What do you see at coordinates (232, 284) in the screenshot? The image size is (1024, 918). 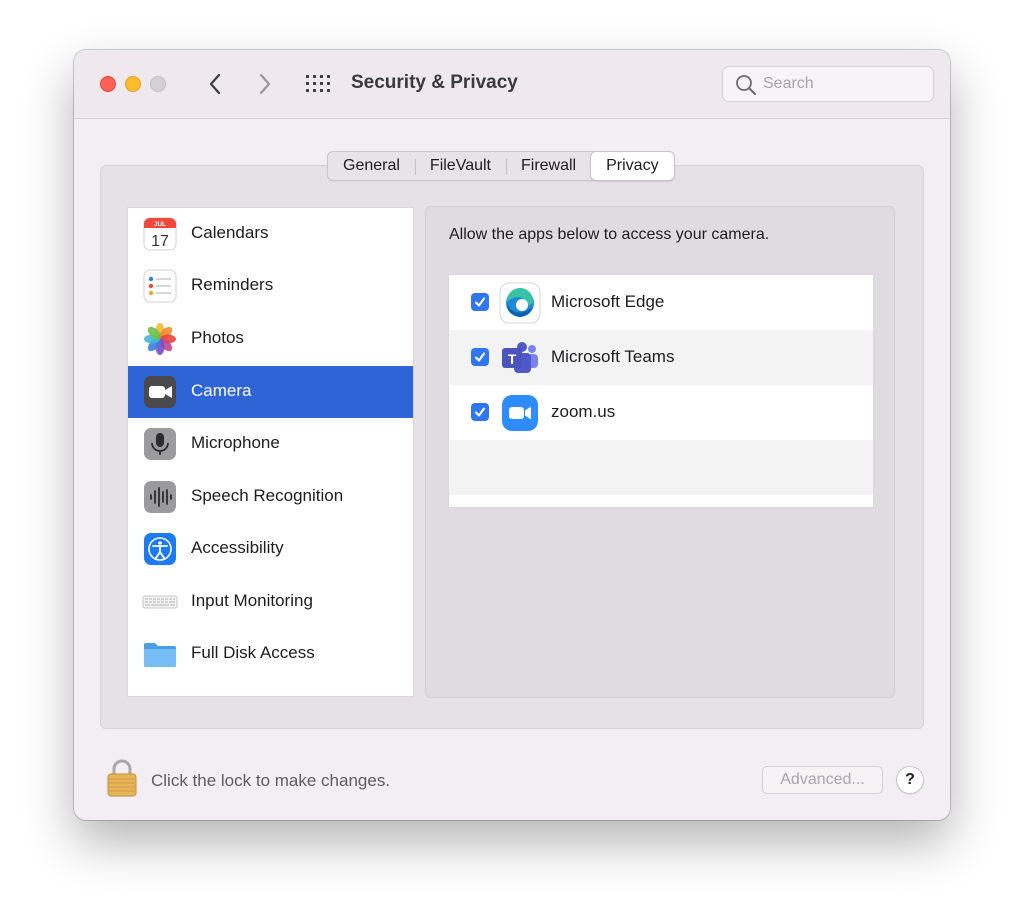 I see `sidebar-item-label: Reminders` at bounding box center [232, 284].